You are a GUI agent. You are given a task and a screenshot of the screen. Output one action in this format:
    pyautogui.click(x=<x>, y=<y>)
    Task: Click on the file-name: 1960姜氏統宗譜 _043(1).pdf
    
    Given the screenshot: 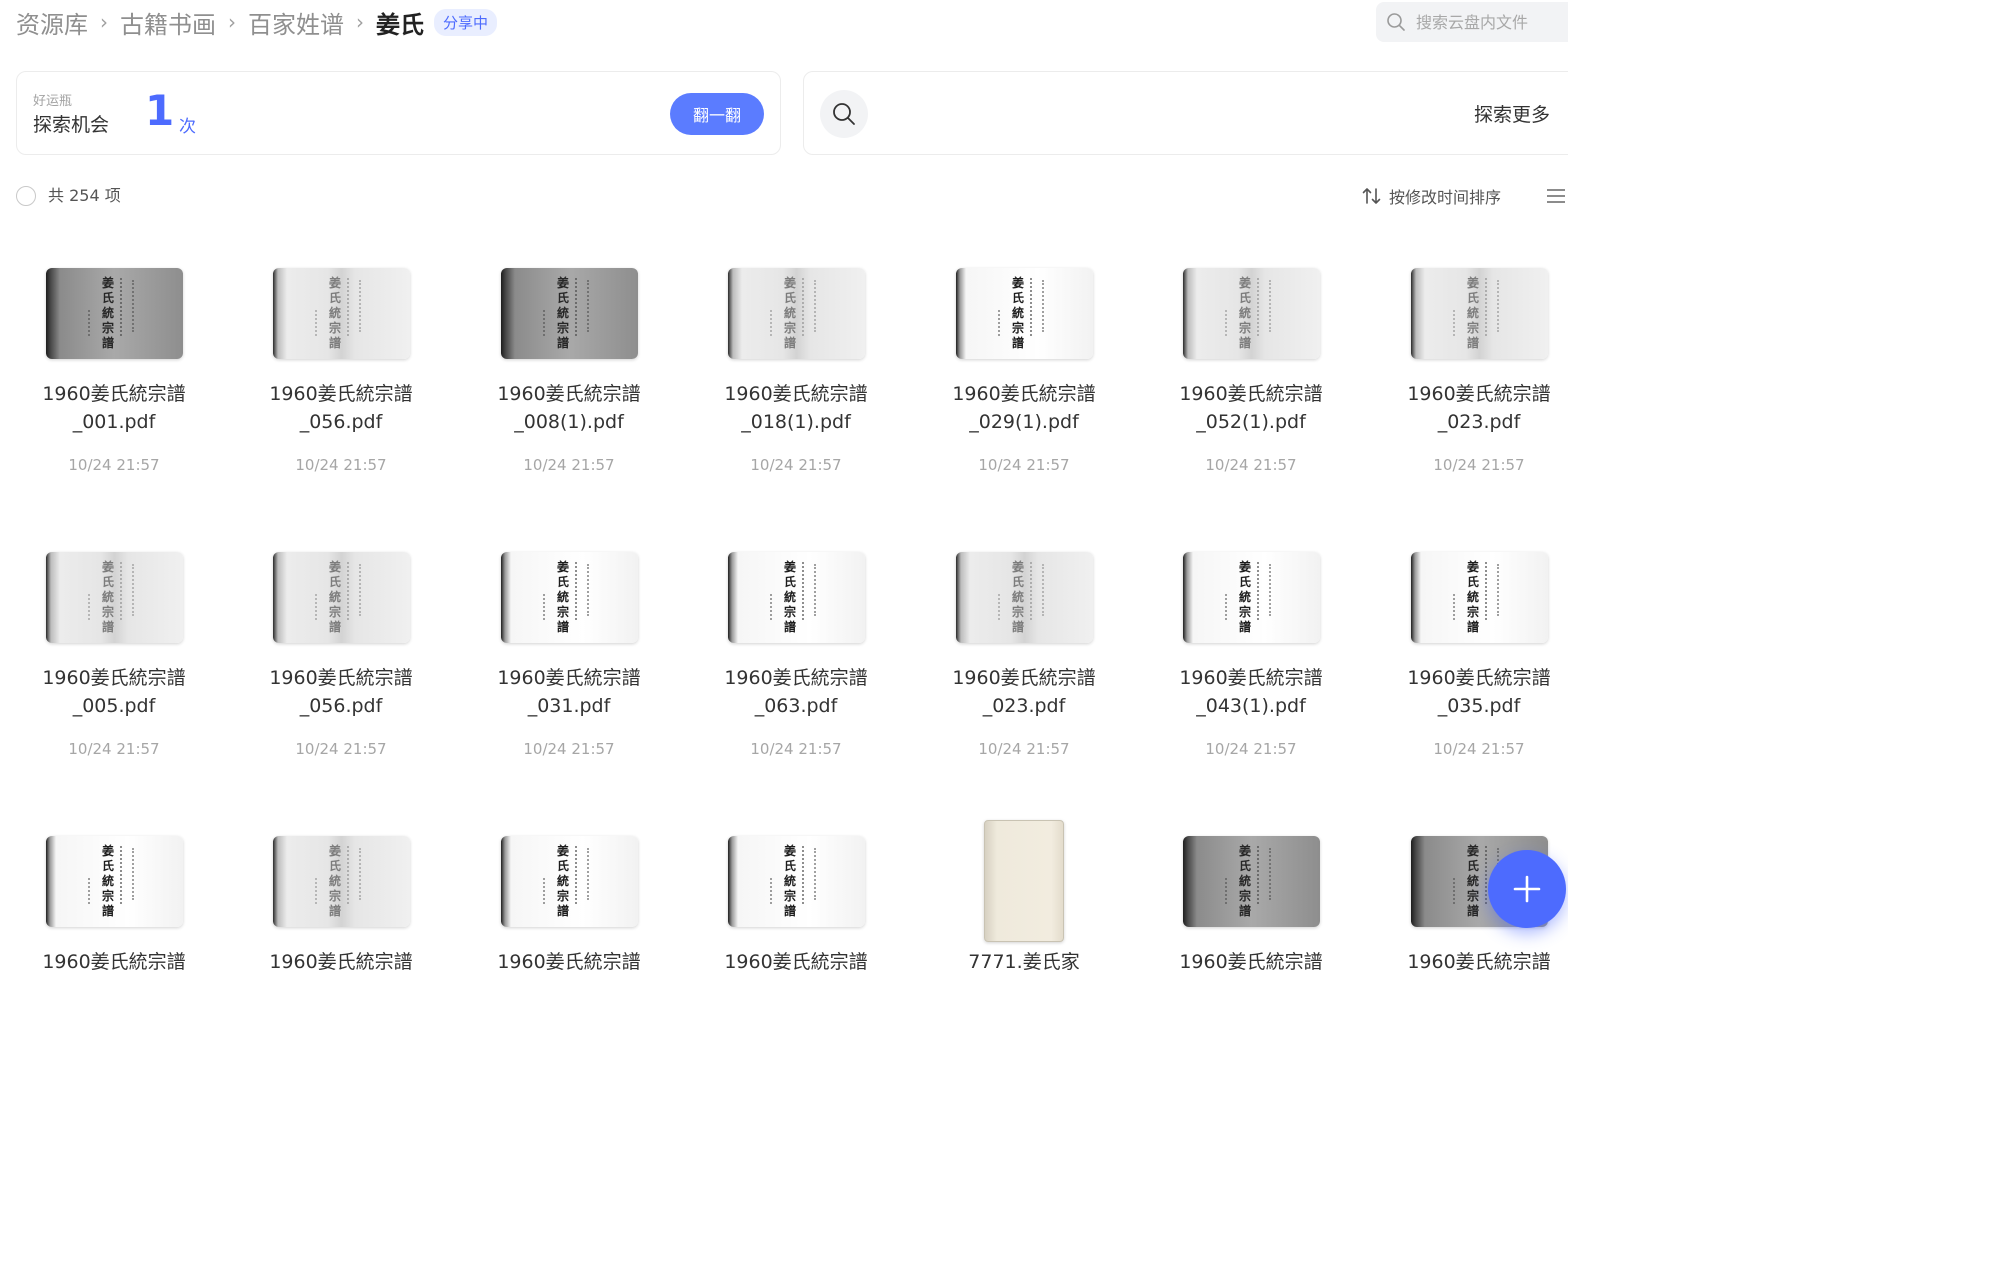 What is the action you would take?
    pyautogui.click(x=1251, y=692)
    